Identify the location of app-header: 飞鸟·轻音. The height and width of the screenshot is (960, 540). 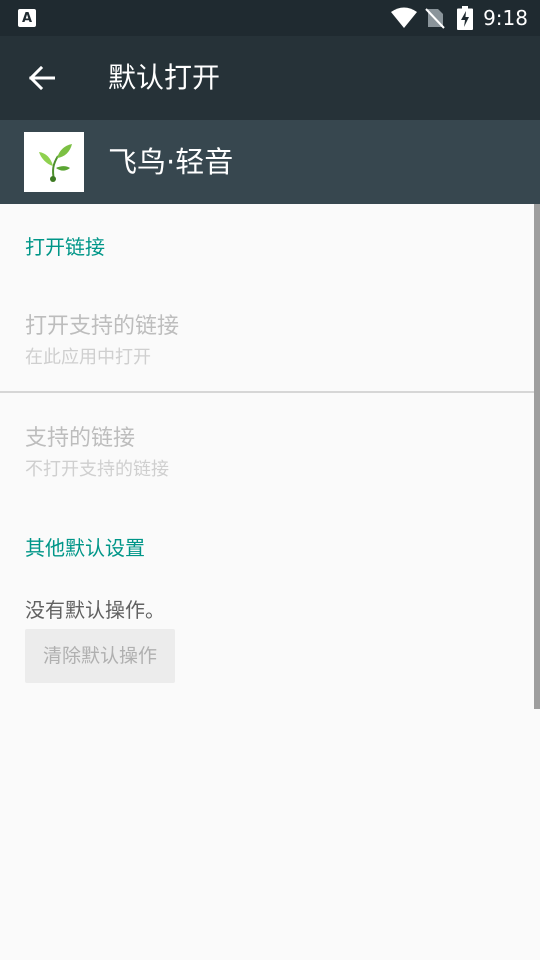
(270, 162).